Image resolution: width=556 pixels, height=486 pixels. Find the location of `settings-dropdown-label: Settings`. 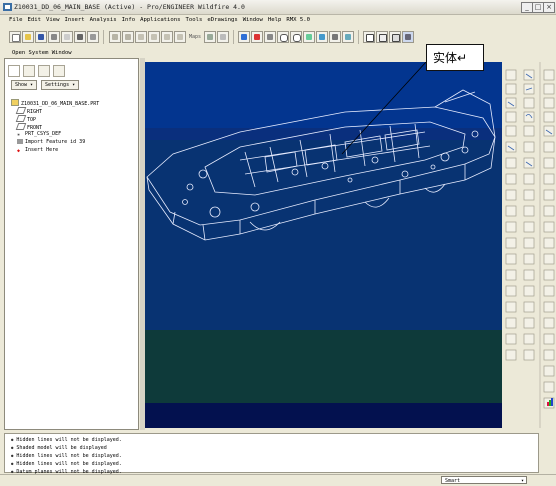

settings-dropdown-label: Settings is located at coordinates (57, 85).